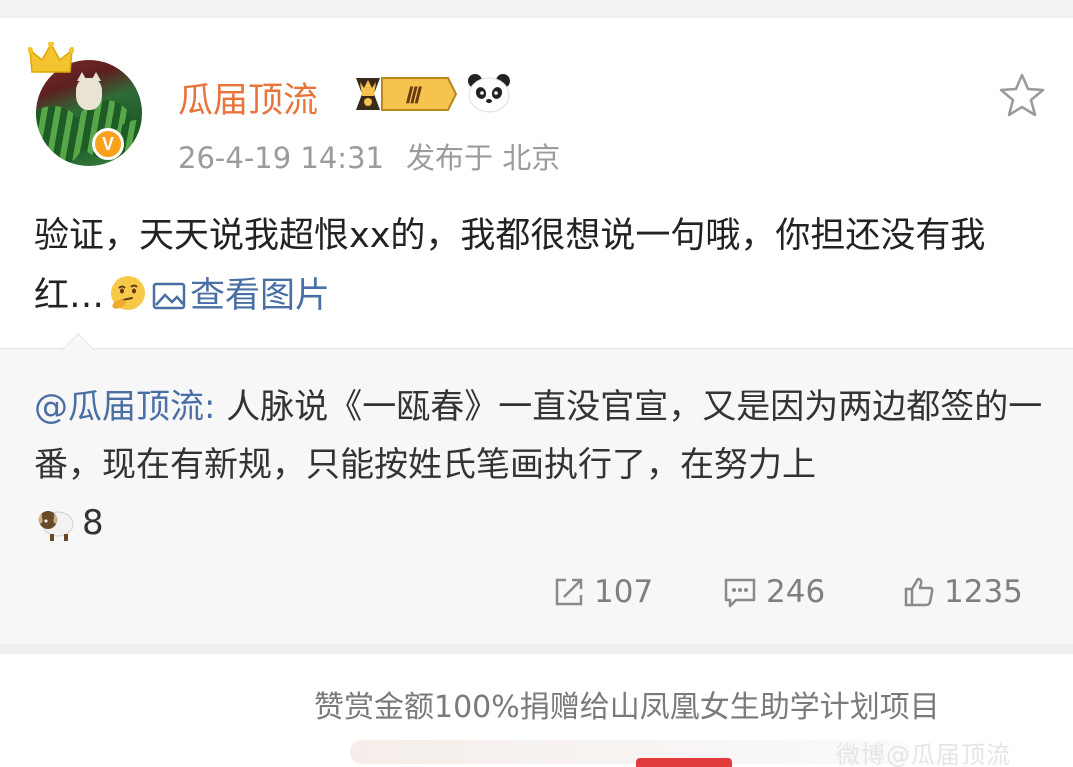  Describe the element at coordinates (483, 158) in the screenshot. I see `post-location: 发布于 北京` at that location.